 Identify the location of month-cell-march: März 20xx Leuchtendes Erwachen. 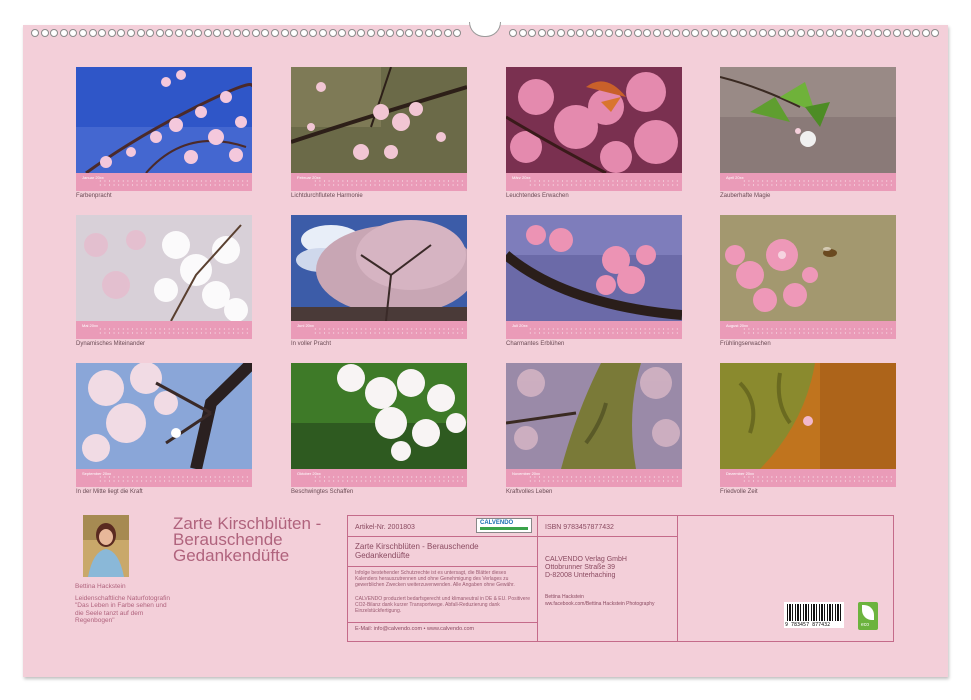
(594, 133).